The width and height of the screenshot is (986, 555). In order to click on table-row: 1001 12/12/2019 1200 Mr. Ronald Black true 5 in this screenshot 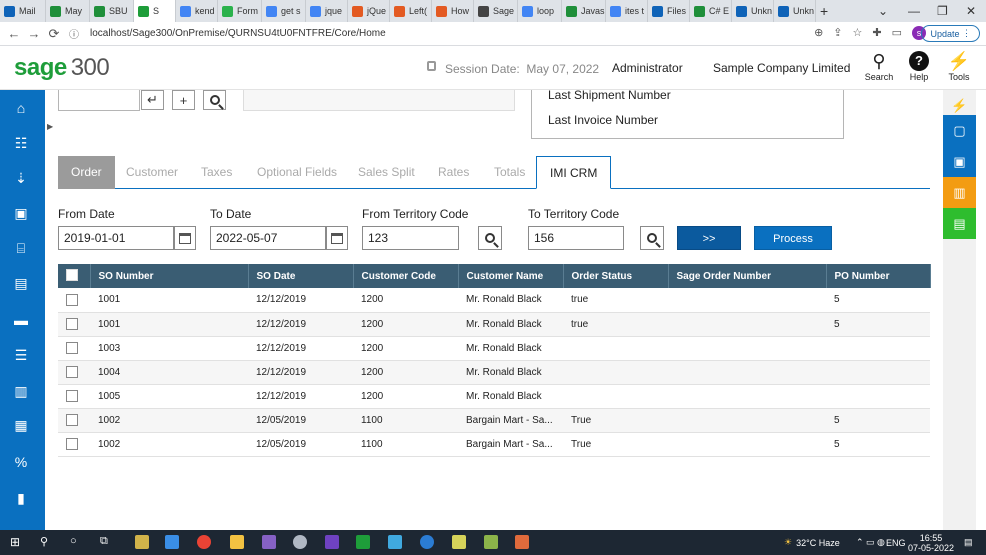, I will do `click(494, 324)`.